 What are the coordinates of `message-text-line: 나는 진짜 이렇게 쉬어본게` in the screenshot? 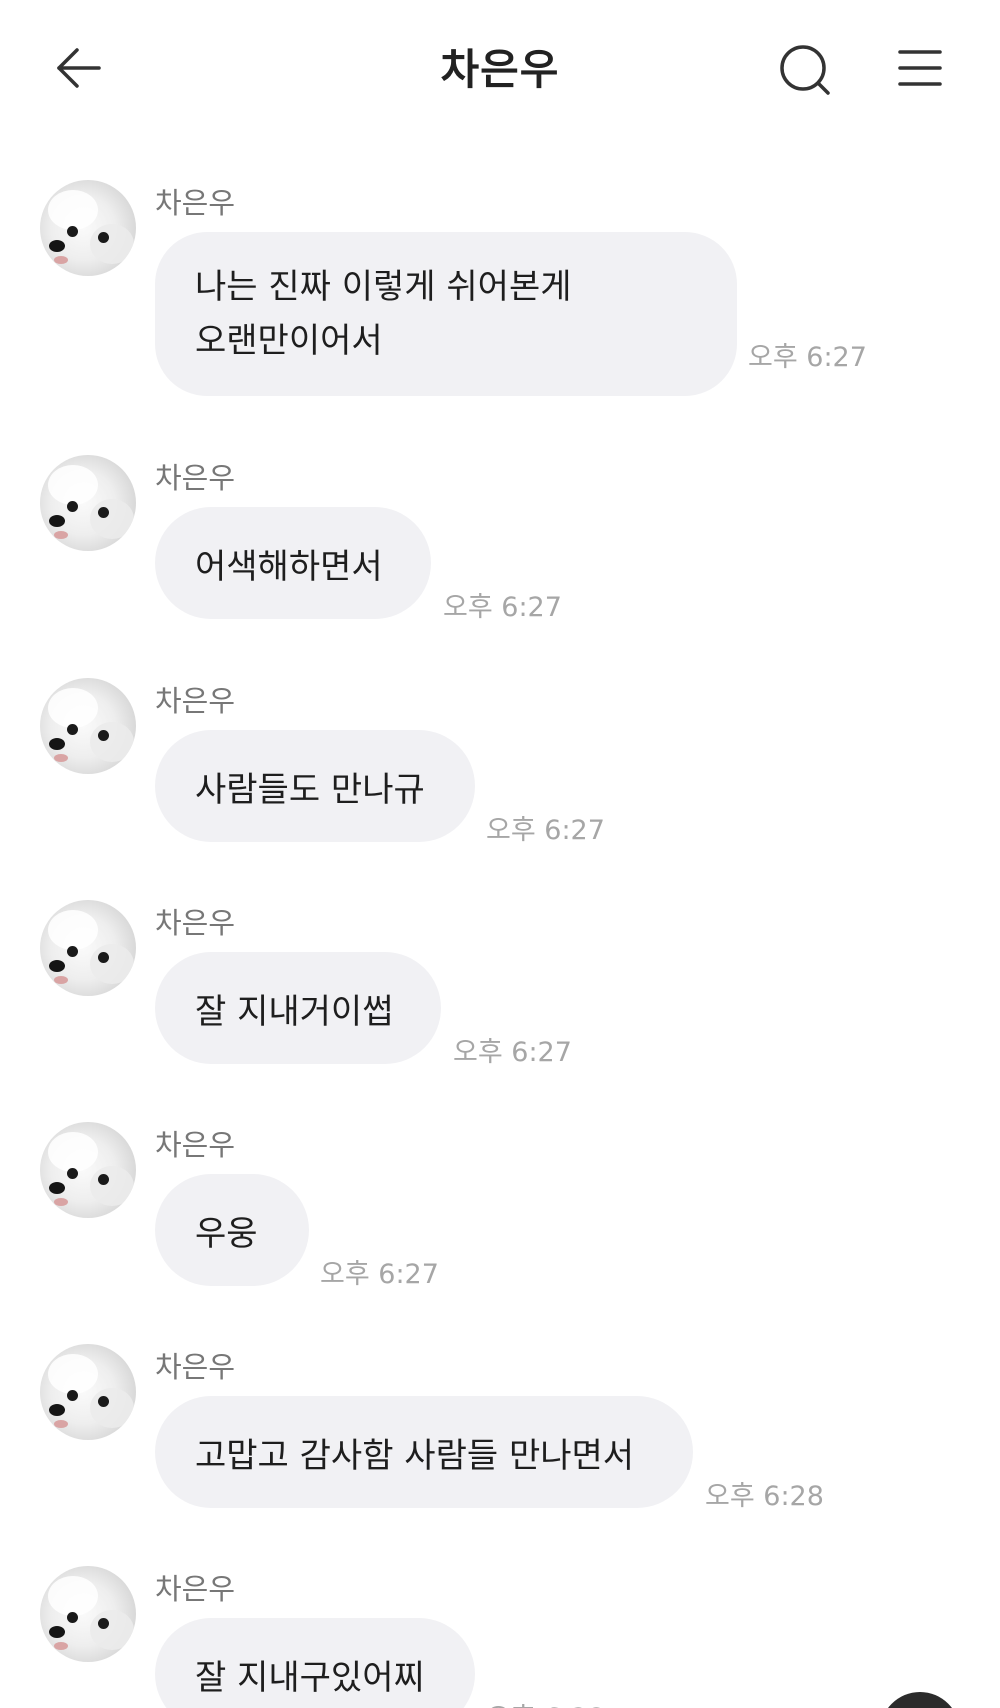 It's located at (383, 287).